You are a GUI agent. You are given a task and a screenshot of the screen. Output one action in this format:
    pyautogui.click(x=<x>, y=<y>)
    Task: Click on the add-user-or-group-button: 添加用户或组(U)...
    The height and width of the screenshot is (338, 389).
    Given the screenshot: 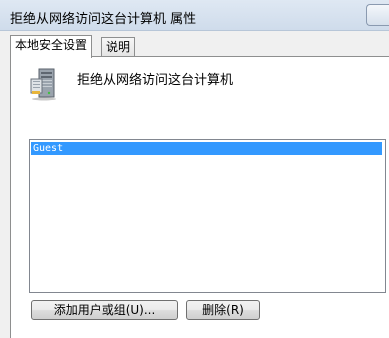 What is the action you would take?
    pyautogui.click(x=104, y=310)
    